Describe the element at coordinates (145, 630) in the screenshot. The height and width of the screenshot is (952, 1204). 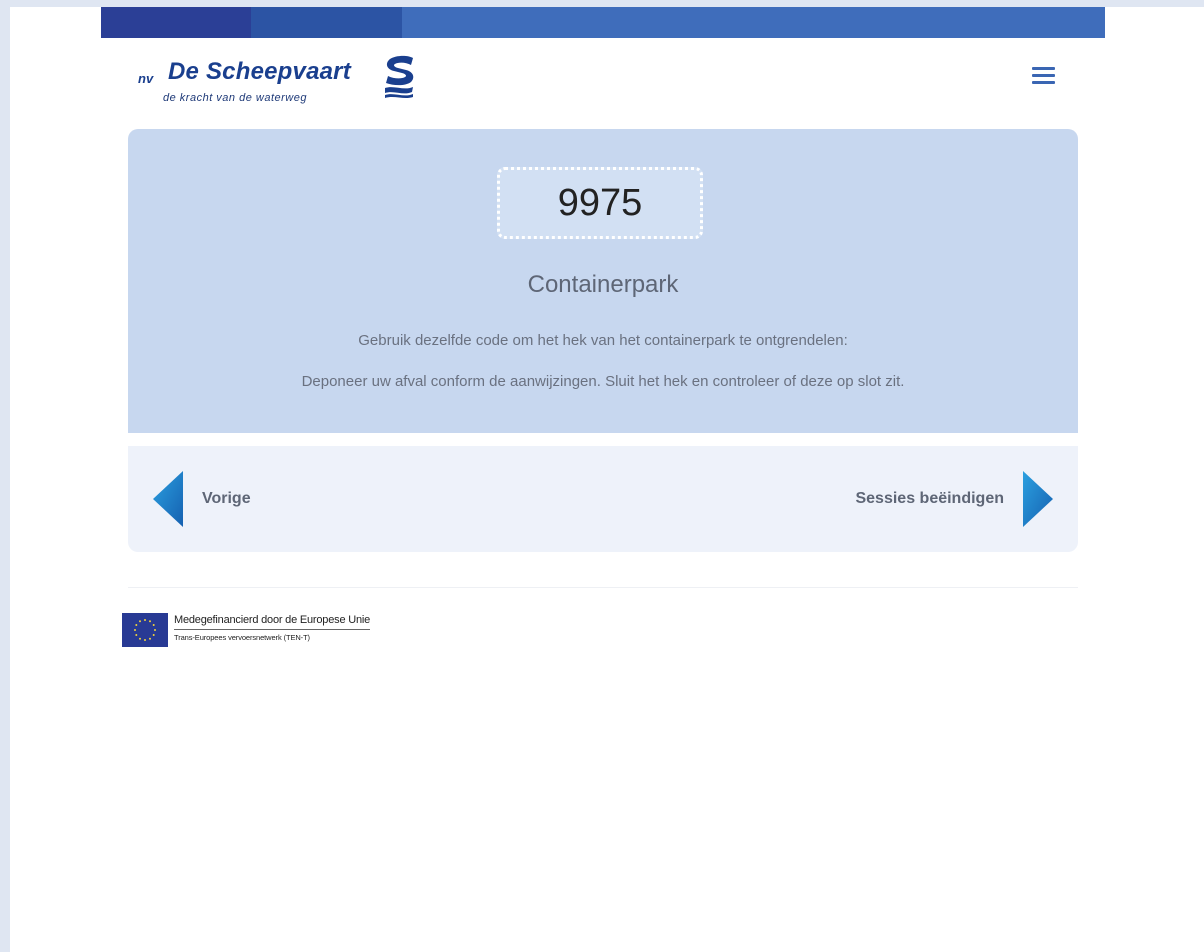
I see `eu-flag-icon` at that location.